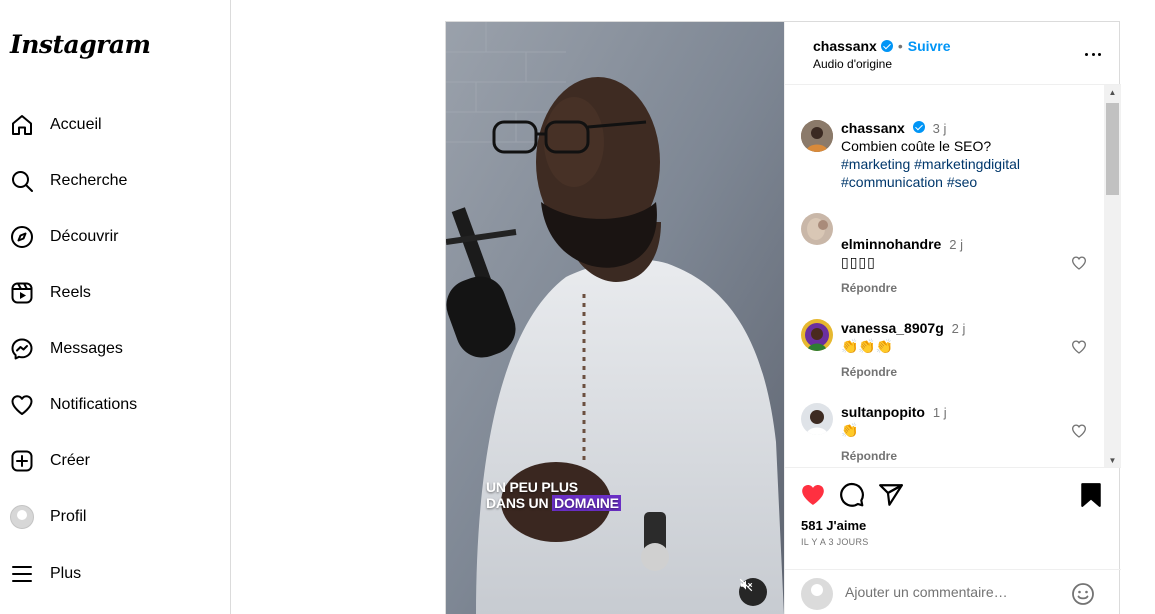  Describe the element at coordinates (22, 349) in the screenshot. I see `messenger-icon` at that location.